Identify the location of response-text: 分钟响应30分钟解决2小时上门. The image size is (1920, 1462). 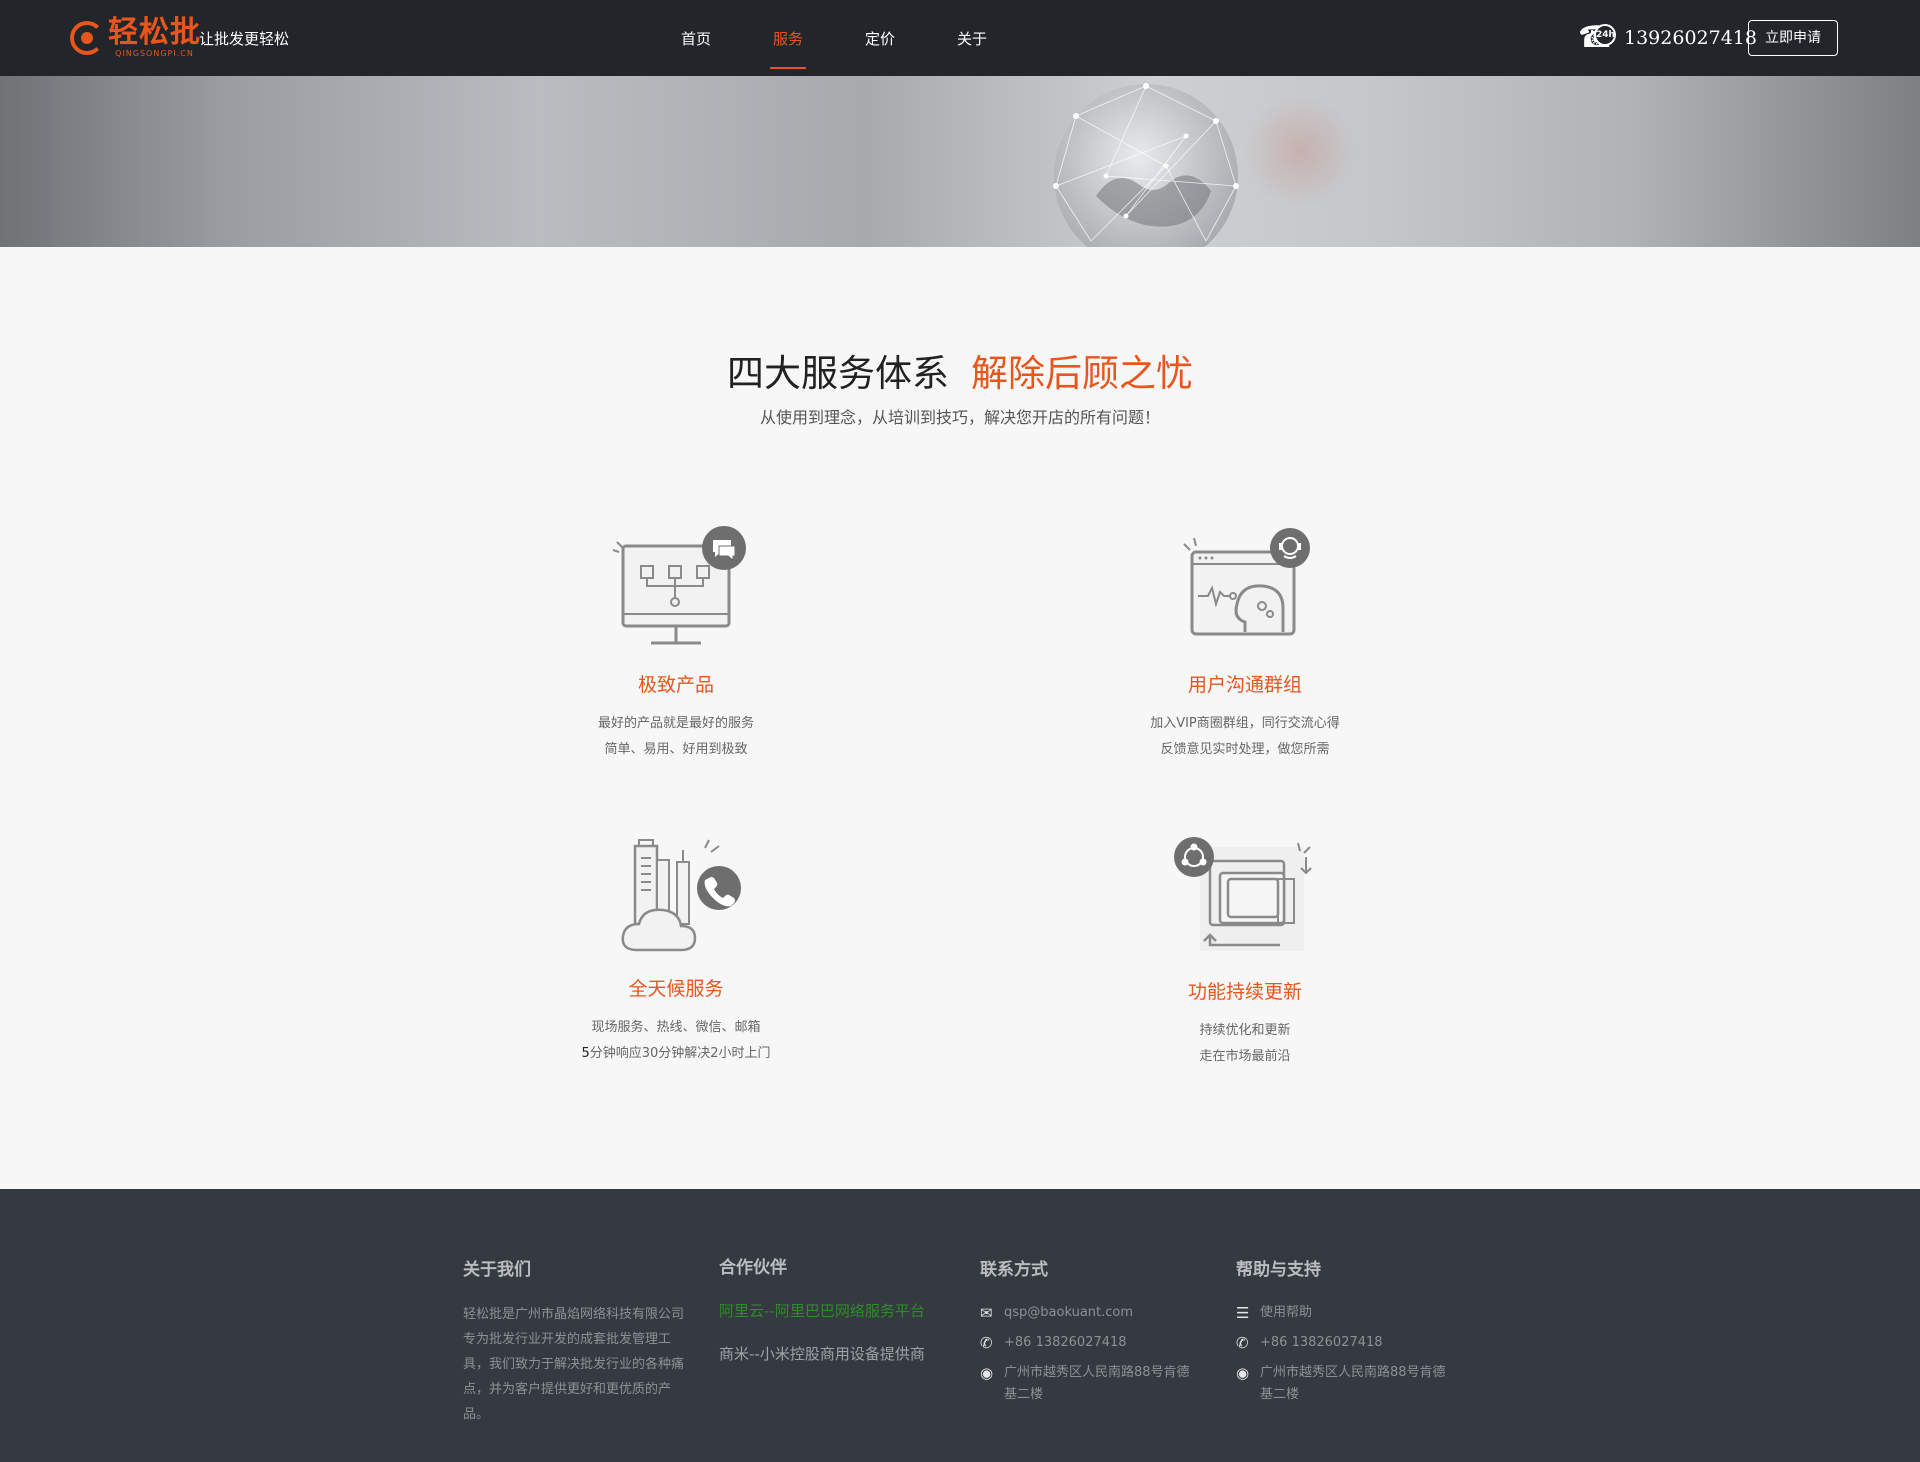
(680, 1053).